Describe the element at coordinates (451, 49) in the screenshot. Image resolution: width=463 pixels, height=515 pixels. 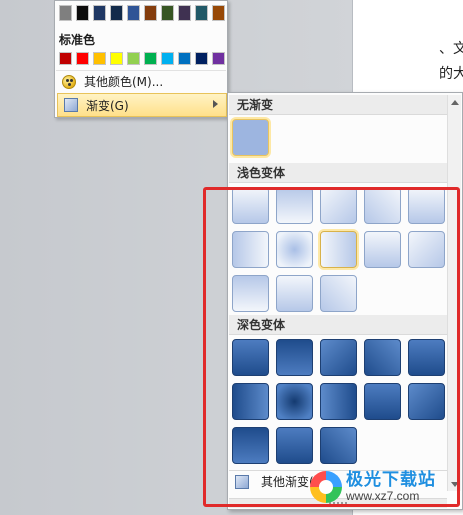
I see `document-text-line: 、文` at that location.